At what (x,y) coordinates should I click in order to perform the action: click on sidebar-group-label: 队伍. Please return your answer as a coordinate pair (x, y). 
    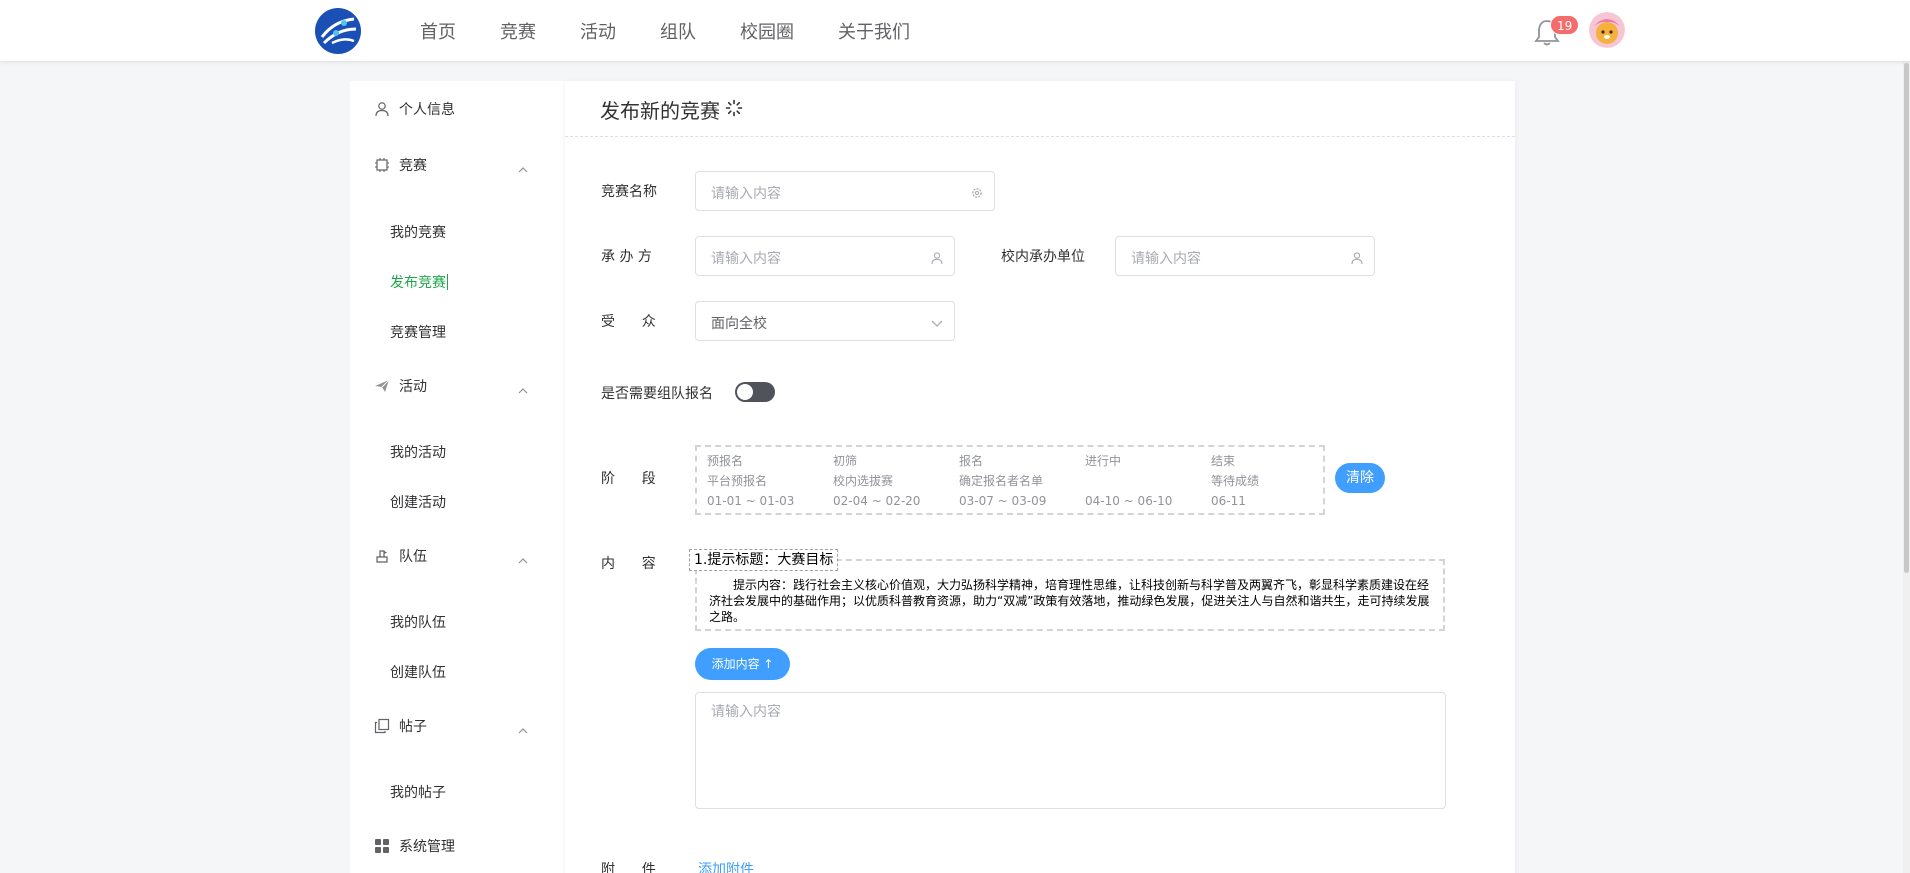
    Looking at the image, I should click on (413, 557).